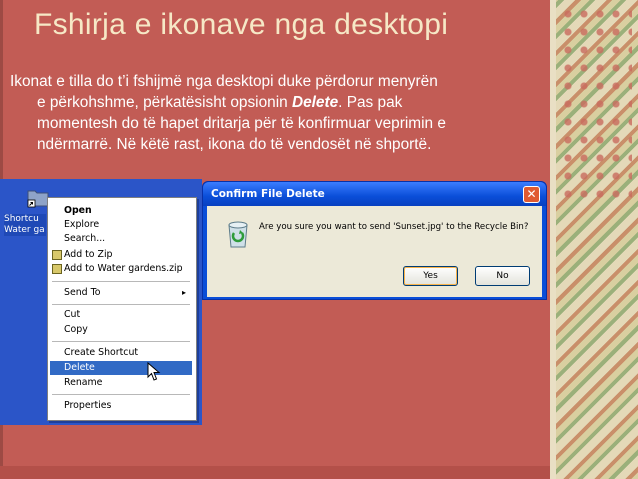 The width and height of the screenshot is (638, 479). I want to click on menu-item-rename: Rename, so click(121, 383).